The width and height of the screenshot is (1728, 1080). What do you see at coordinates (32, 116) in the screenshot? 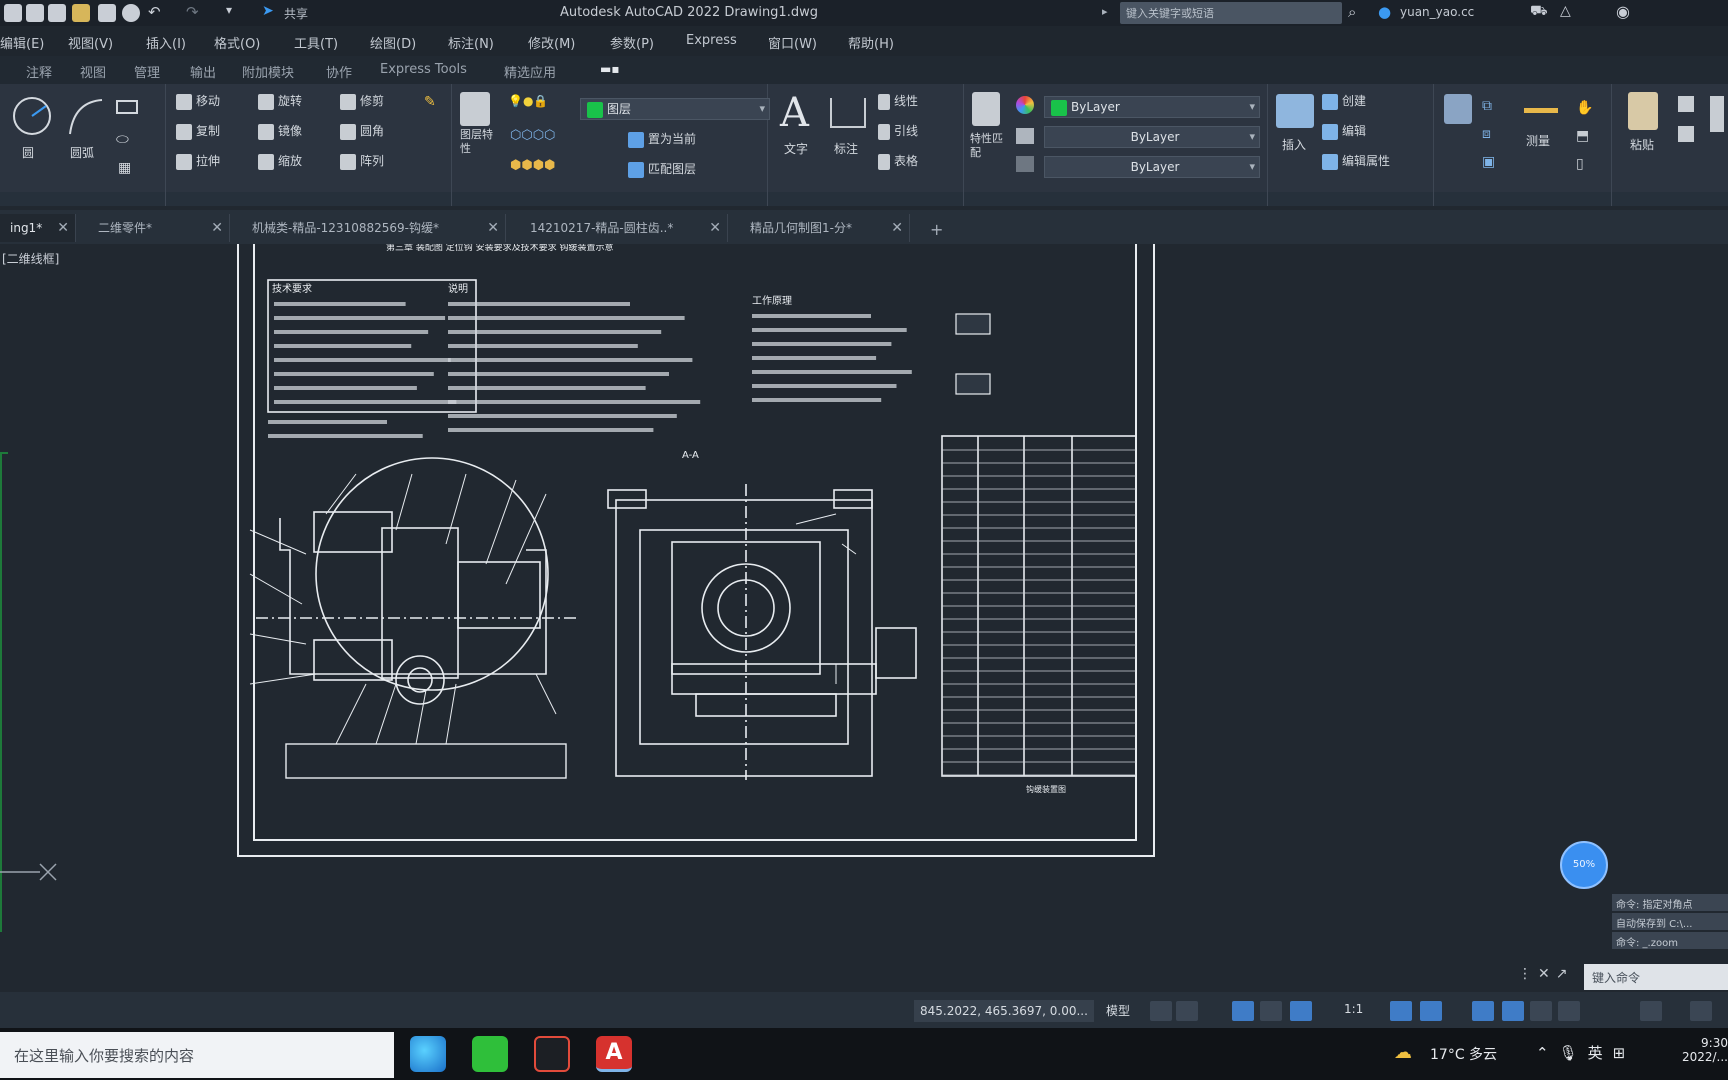
I see `circle-icon` at bounding box center [32, 116].